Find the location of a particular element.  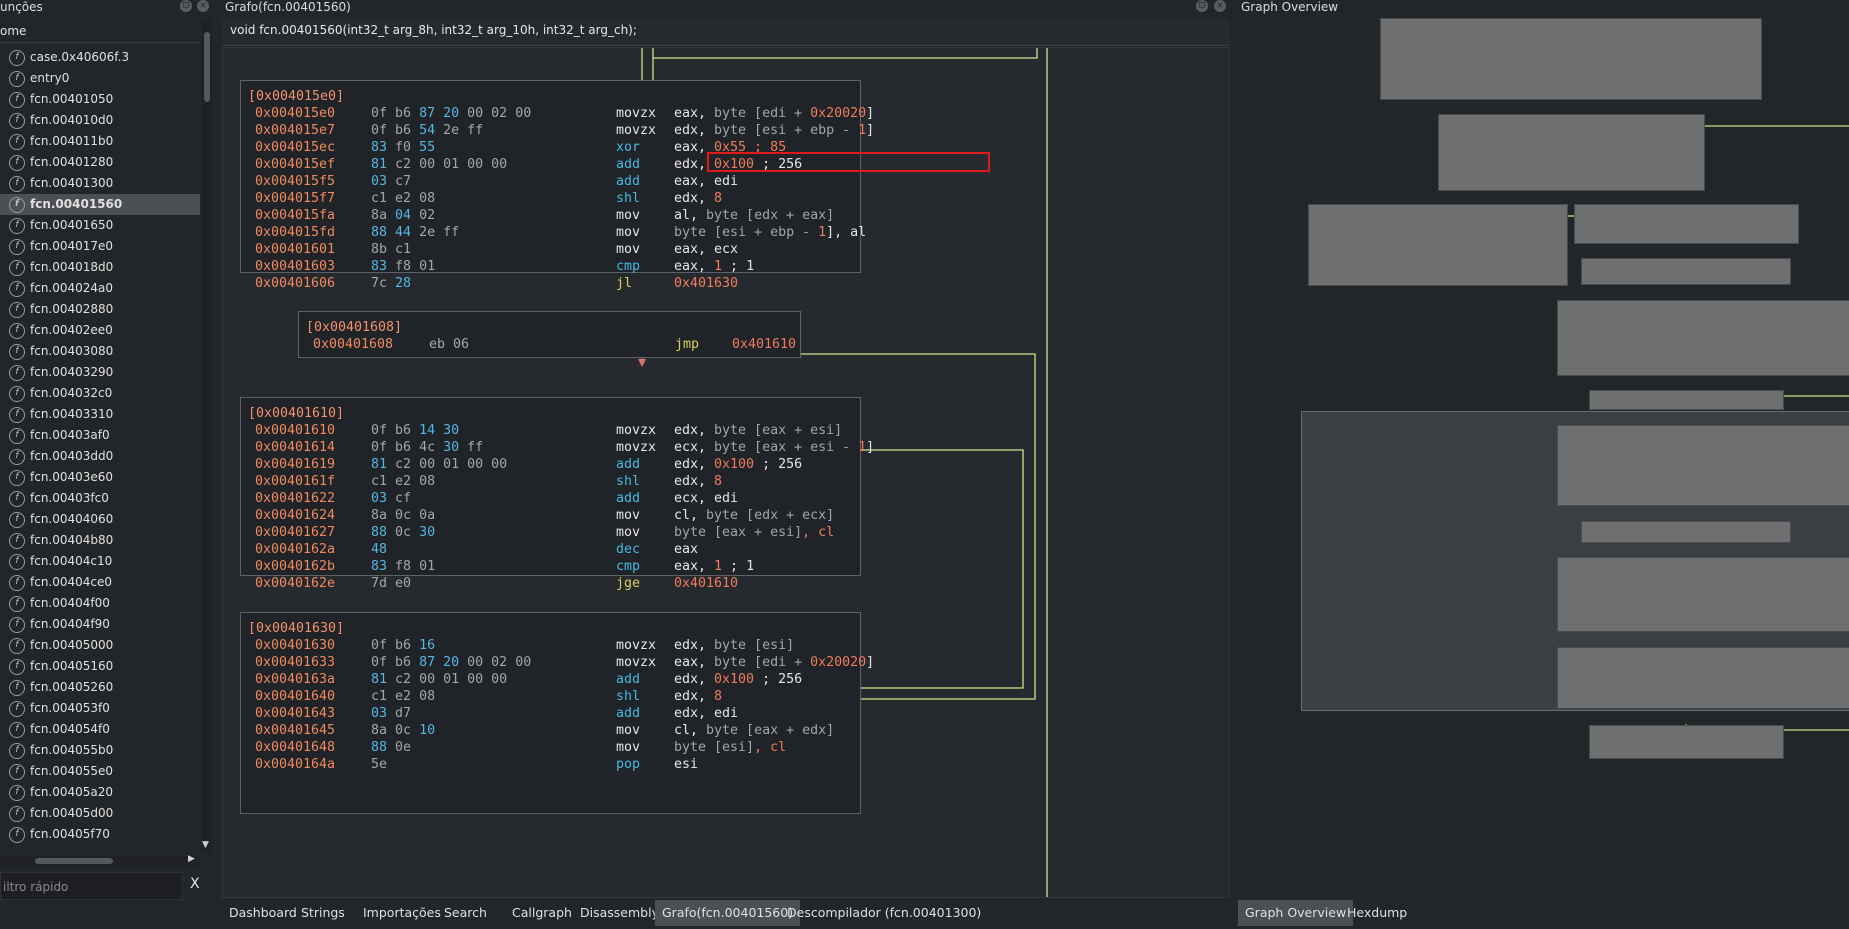

function-list-item: f fcn.00401300 is located at coordinates (100, 183).